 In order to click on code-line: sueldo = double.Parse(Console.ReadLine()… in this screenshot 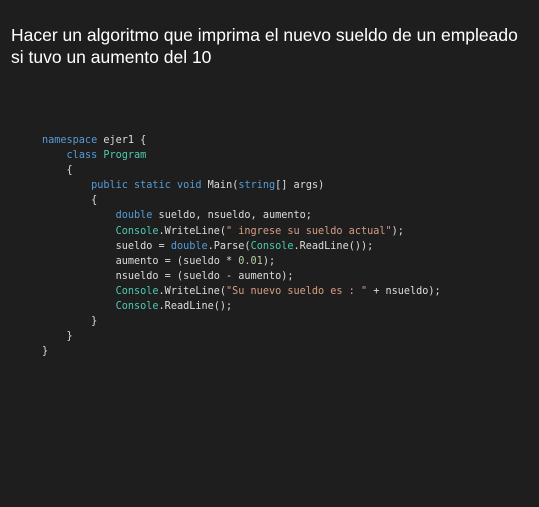, I will do `click(241, 246)`.